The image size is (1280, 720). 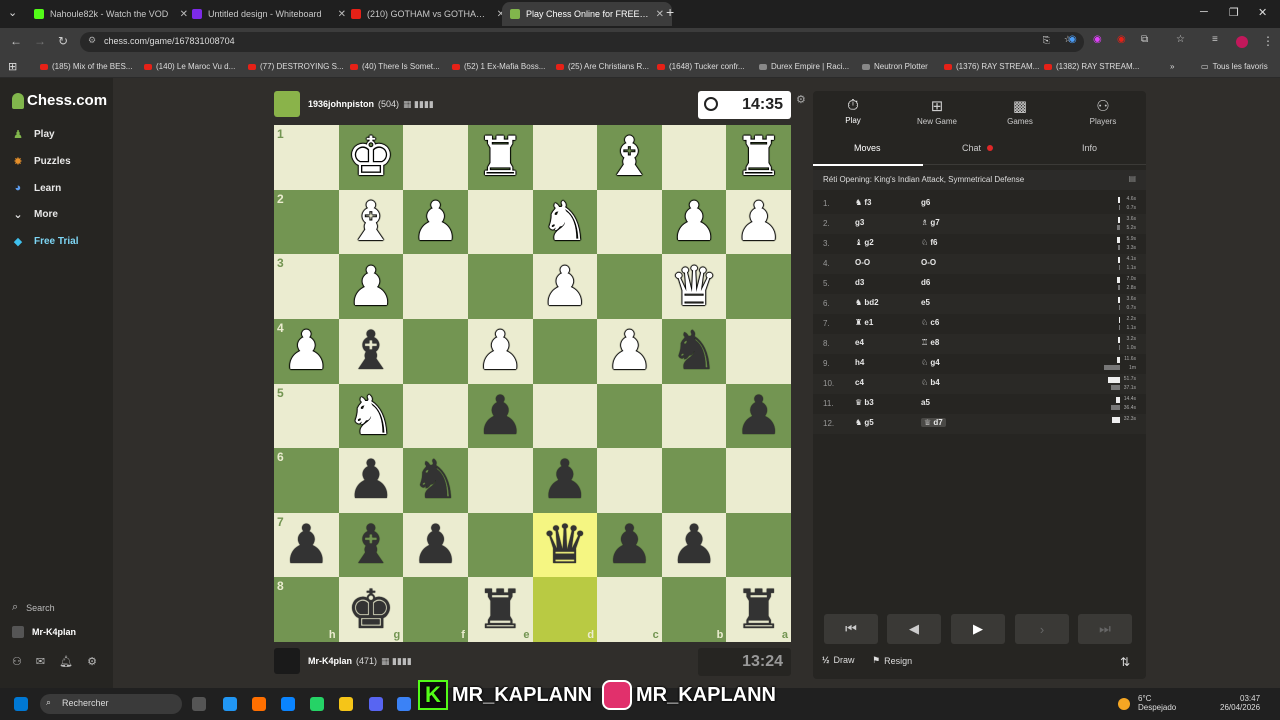 I want to click on black-move: g6, so click(x=925, y=202).